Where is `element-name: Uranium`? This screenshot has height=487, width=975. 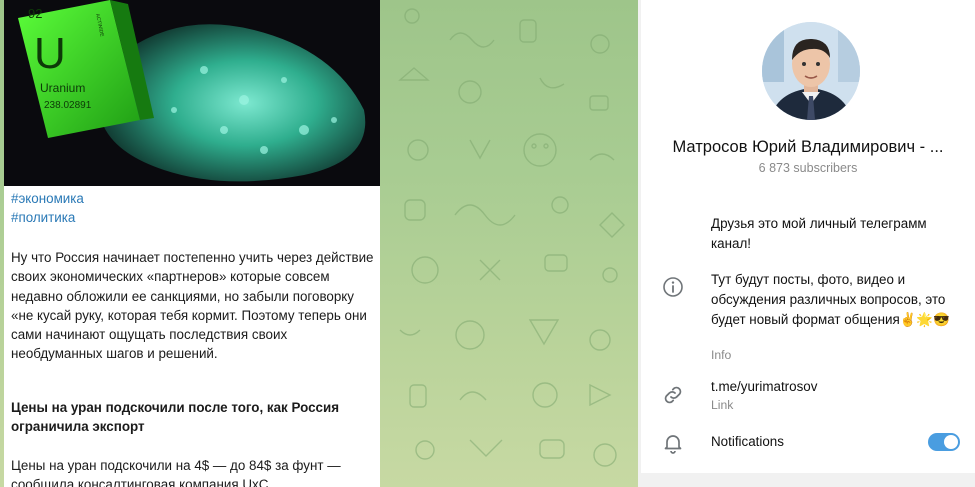
element-name: Uranium is located at coordinates (62, 88).